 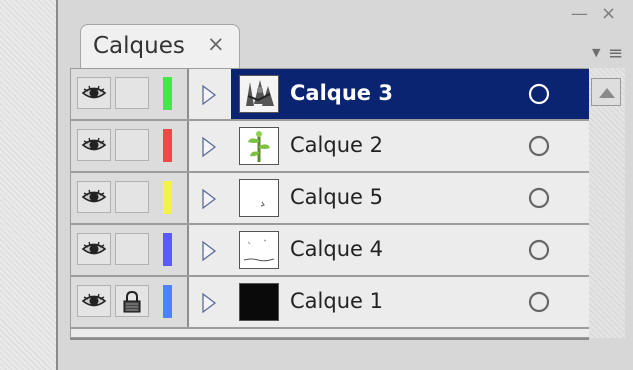 I want to click on close-button: ×, so click(x=608, y=14).